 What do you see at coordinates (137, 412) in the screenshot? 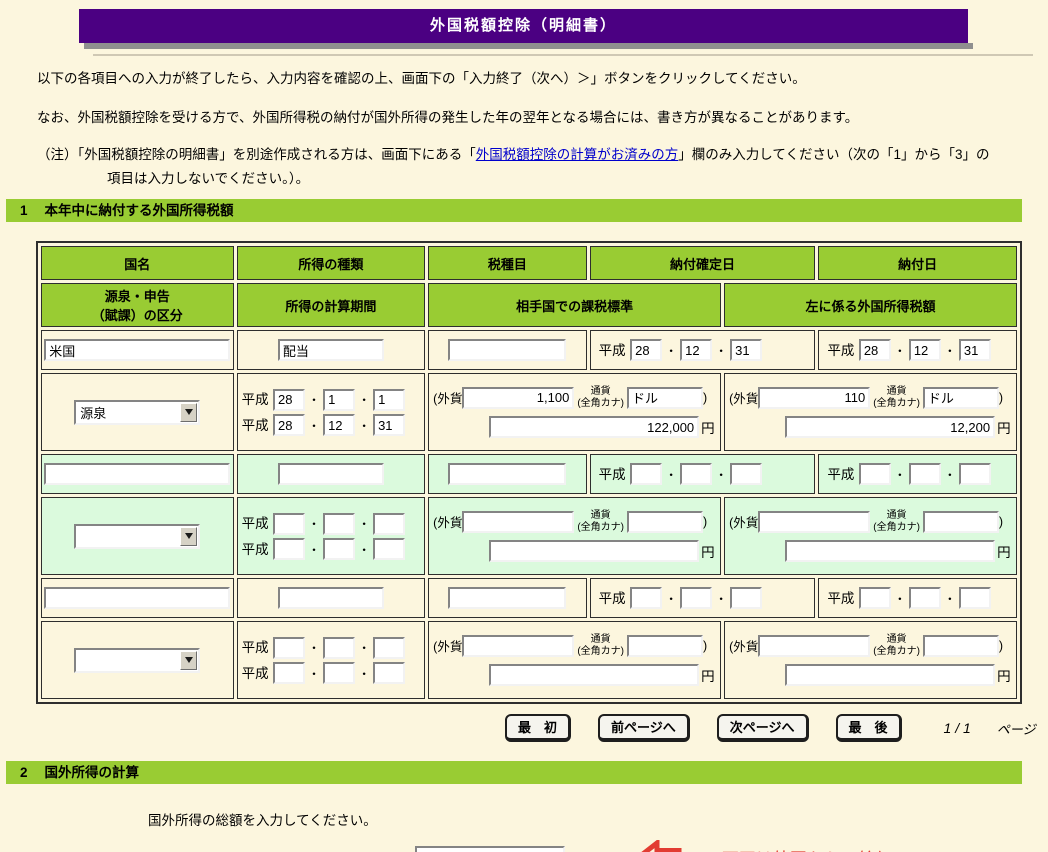
I see `category-select: 源泉` at bounding box center [137, 412].